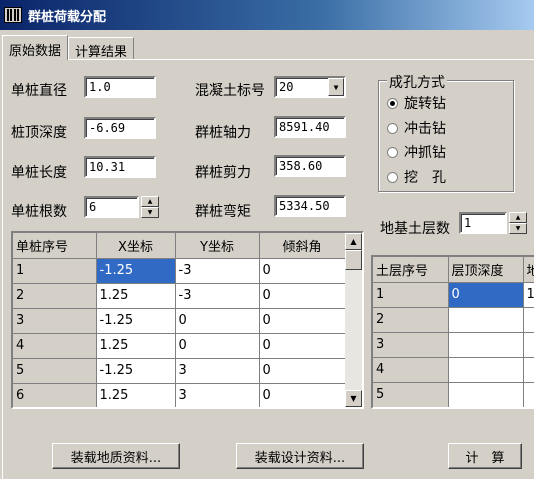  What do you see at coordinates (67, 17) in the screenshot?
I see `window-title: 群桩荷载分配` at bounding box center [67, 17].